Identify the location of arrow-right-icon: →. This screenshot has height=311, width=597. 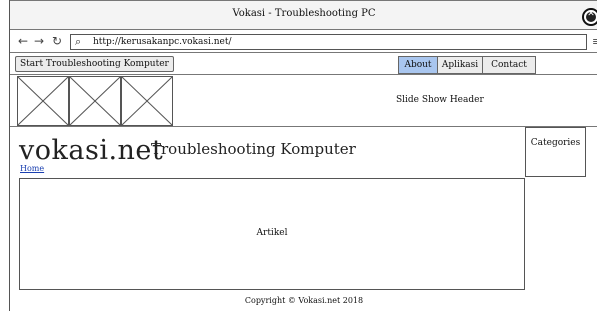
(39, 41).